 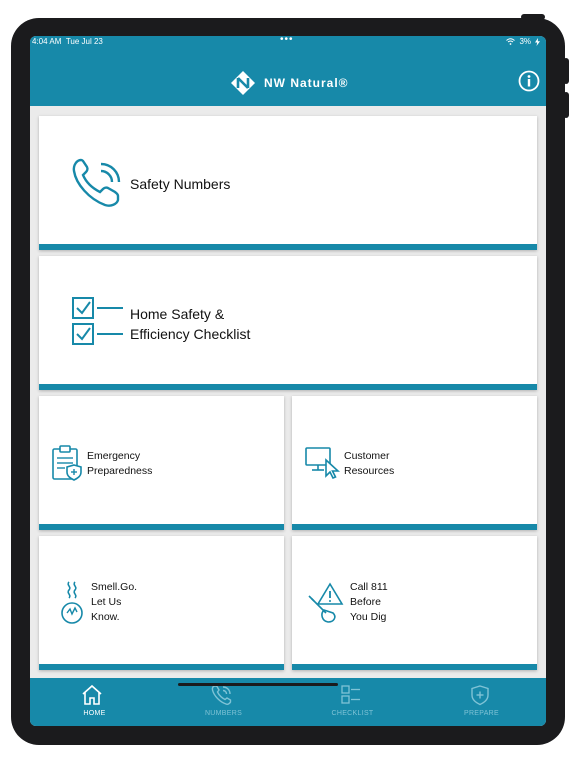 I want to click on tab-prepare-label: PREPARE, so click(x=481, y=713).